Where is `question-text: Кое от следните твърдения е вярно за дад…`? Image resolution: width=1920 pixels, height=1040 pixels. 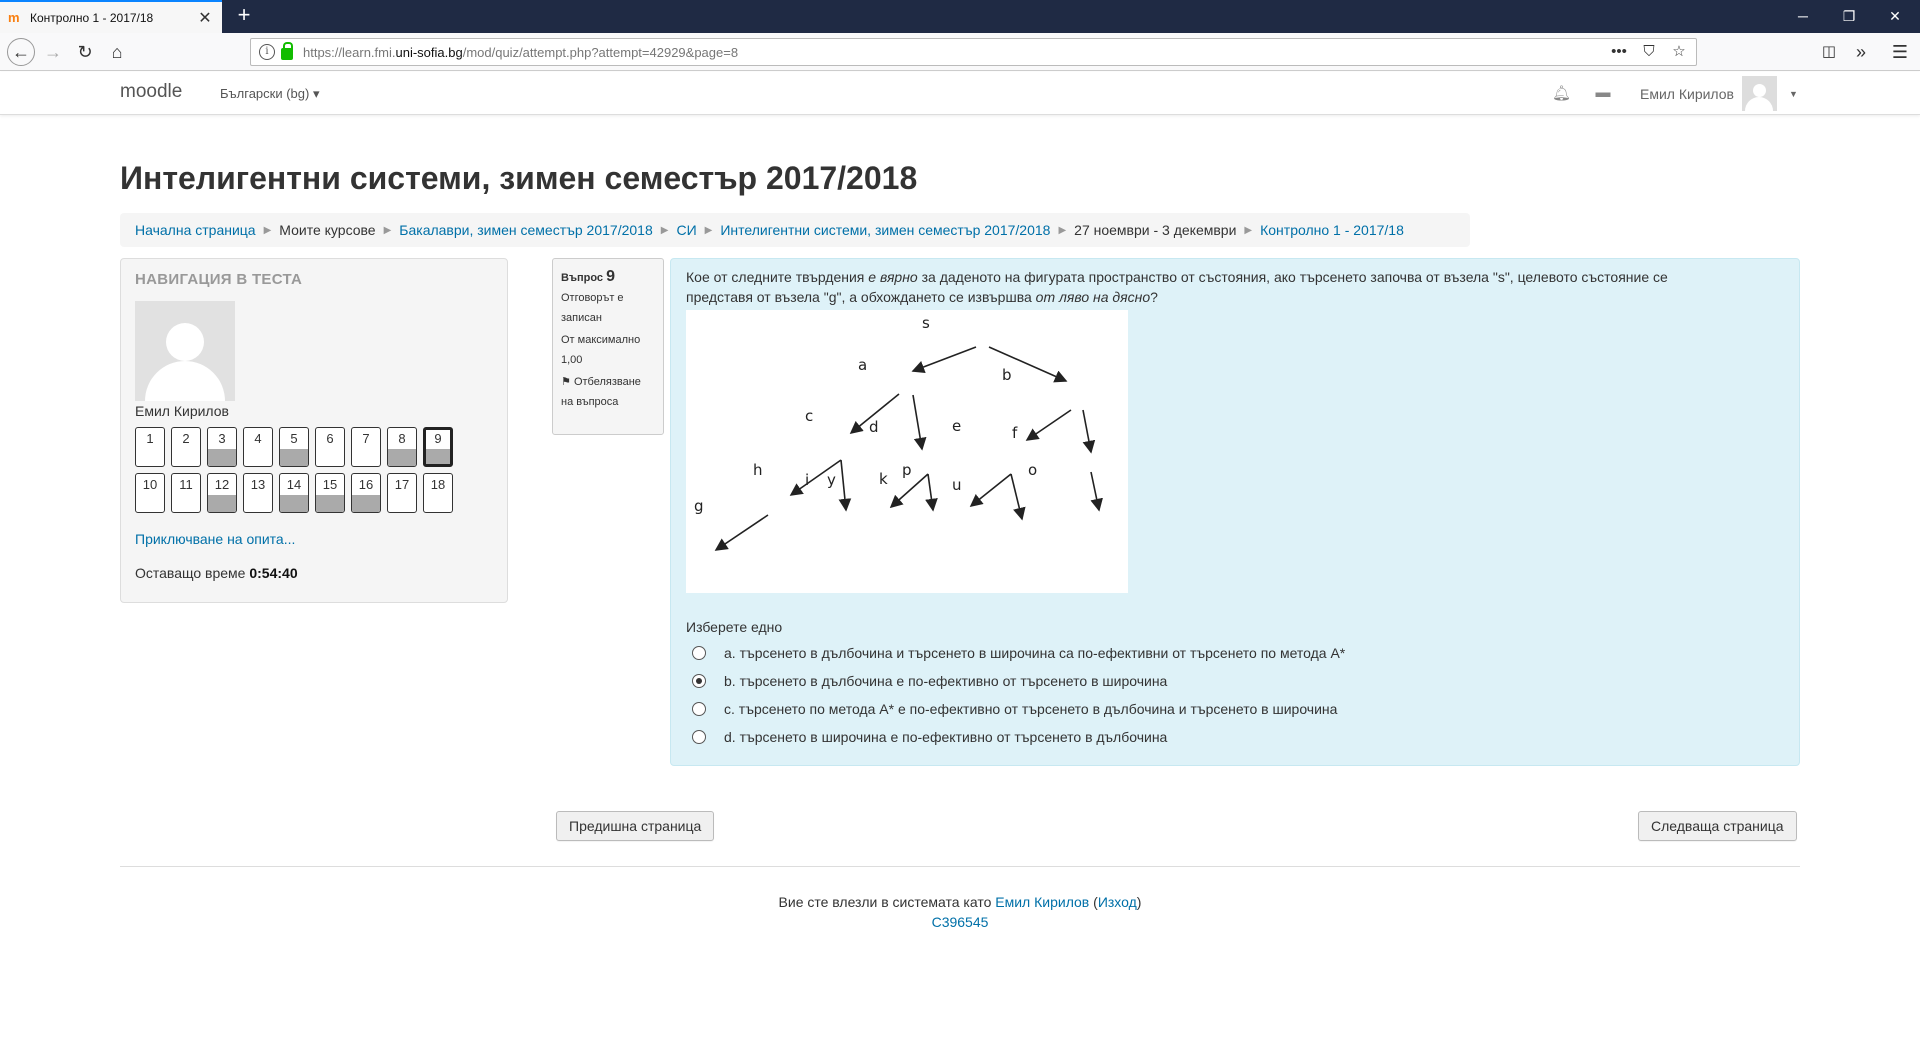
question-text: Кое от следните твърдения е вярно за дад… is located at coordinates (1177, 287).